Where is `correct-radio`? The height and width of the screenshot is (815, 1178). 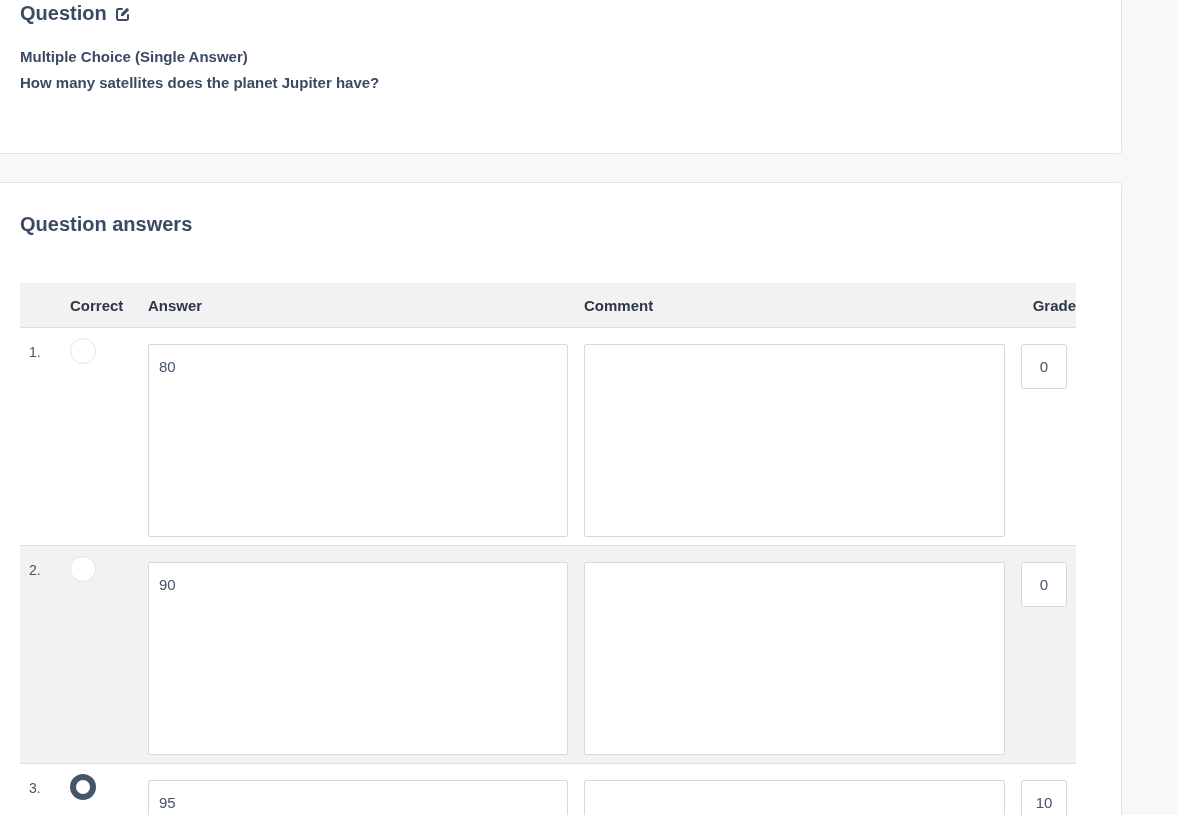
correct-radio is located at coordinates (83, 787).